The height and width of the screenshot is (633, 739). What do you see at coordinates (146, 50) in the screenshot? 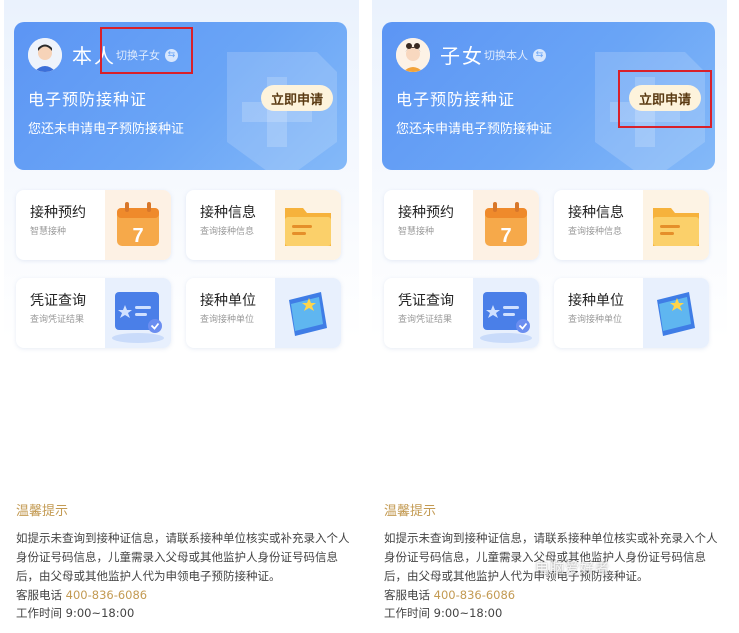
I see `highlight-switch-child` at bounding box center [146, 50].